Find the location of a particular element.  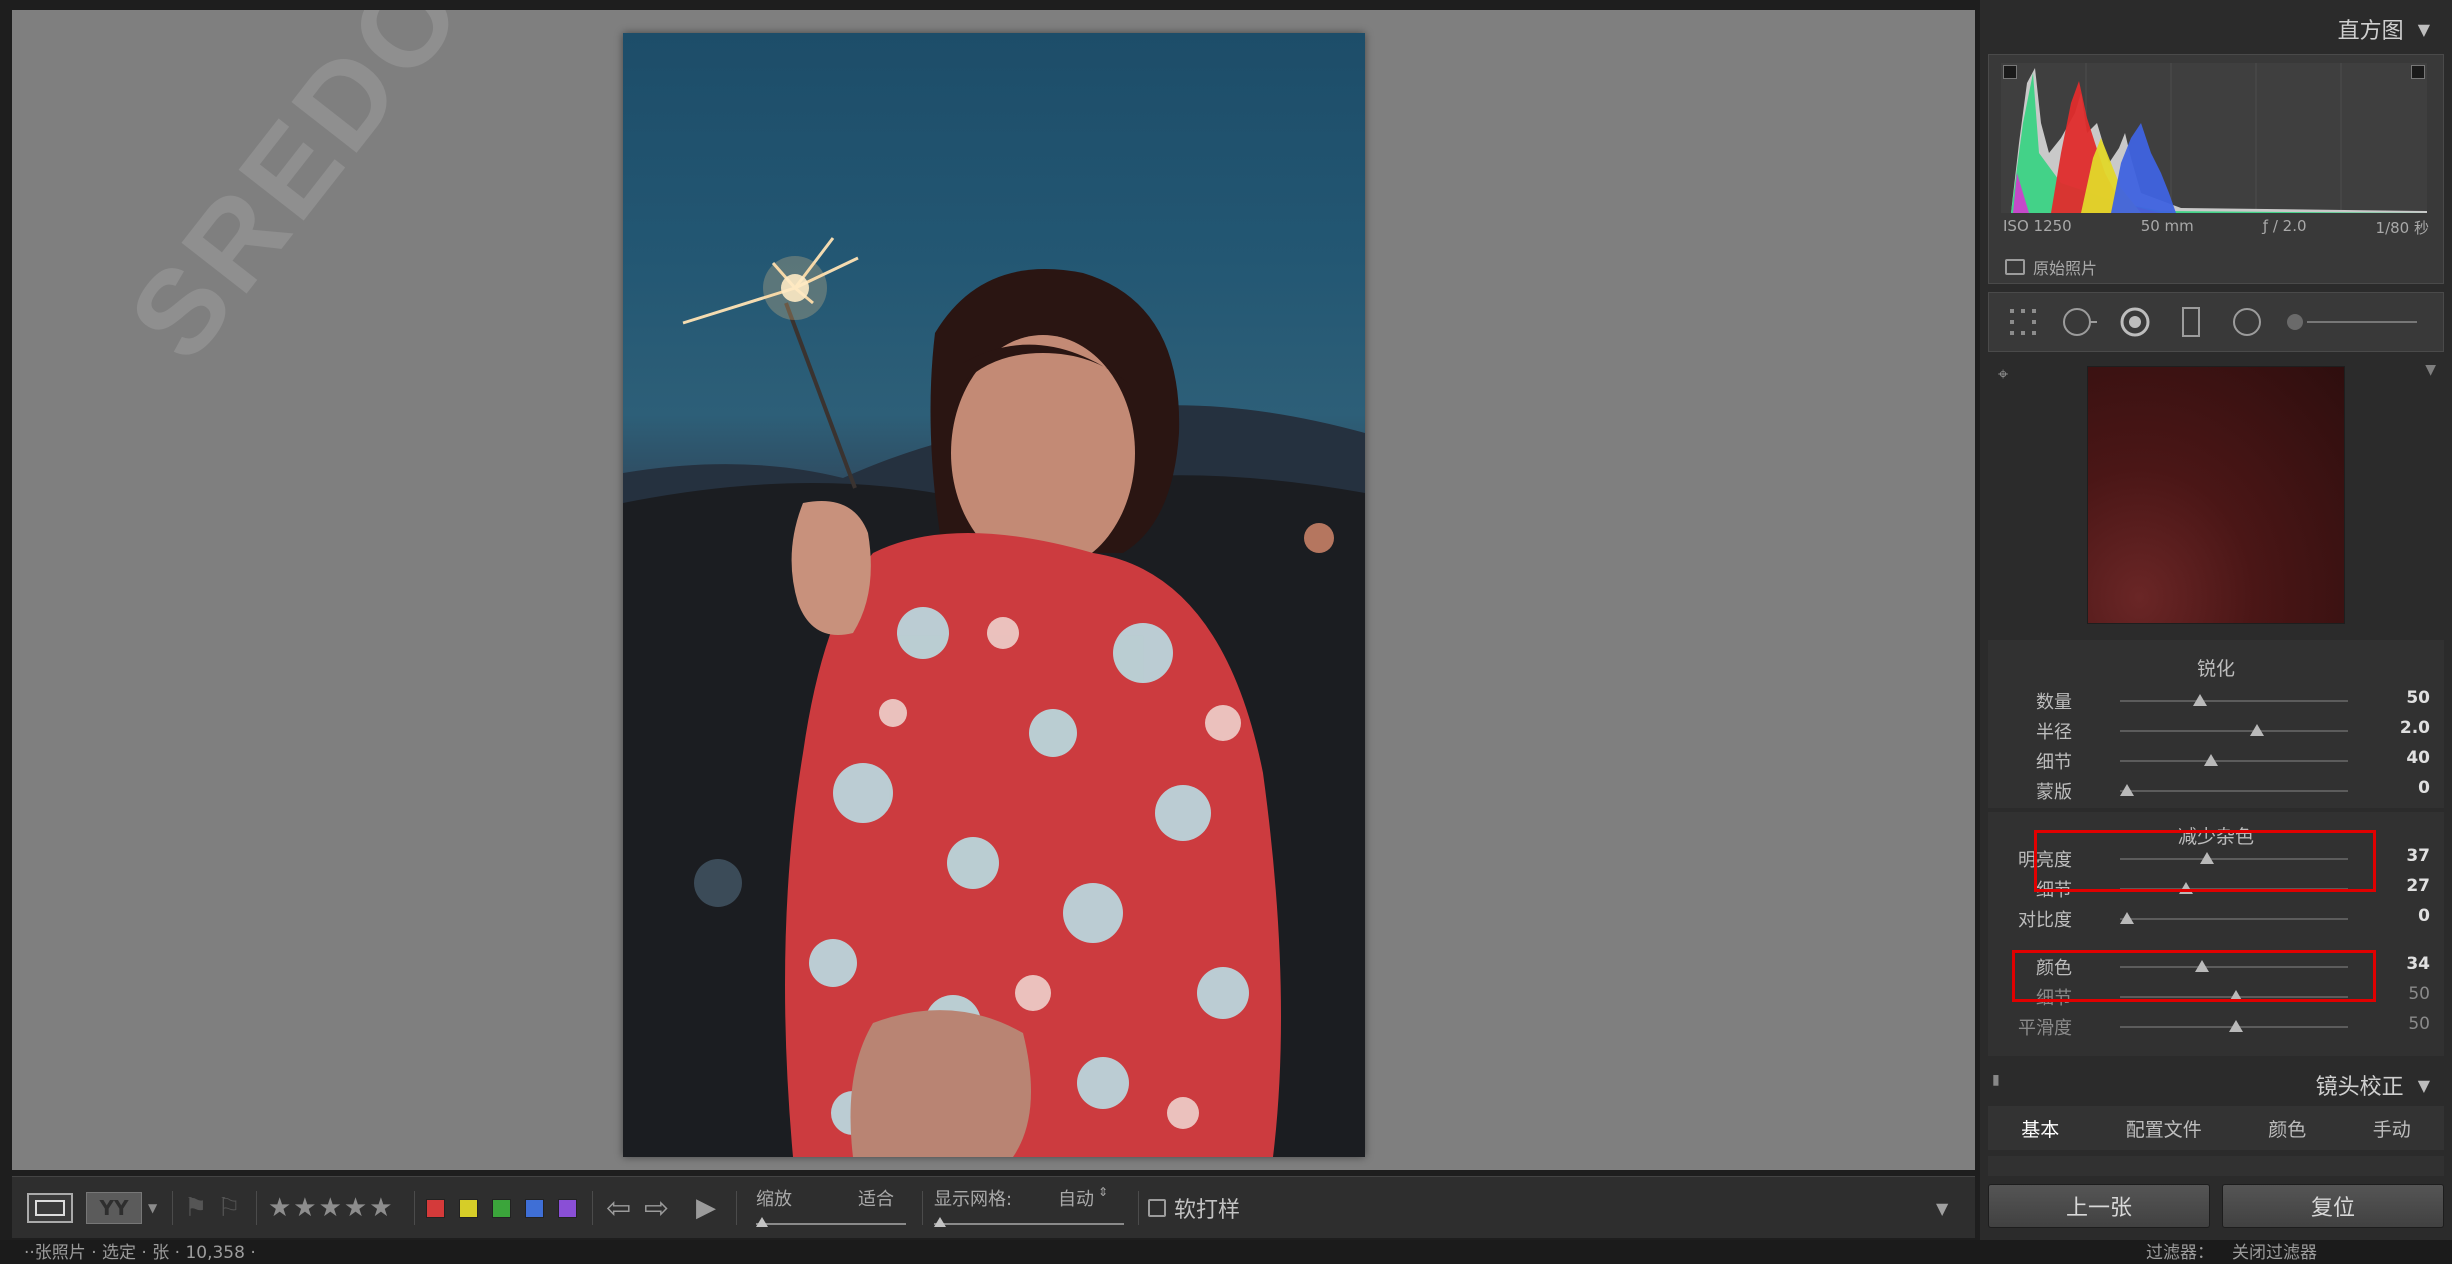

tab-color: 颜色 is located at coordinates (2287, 1128).